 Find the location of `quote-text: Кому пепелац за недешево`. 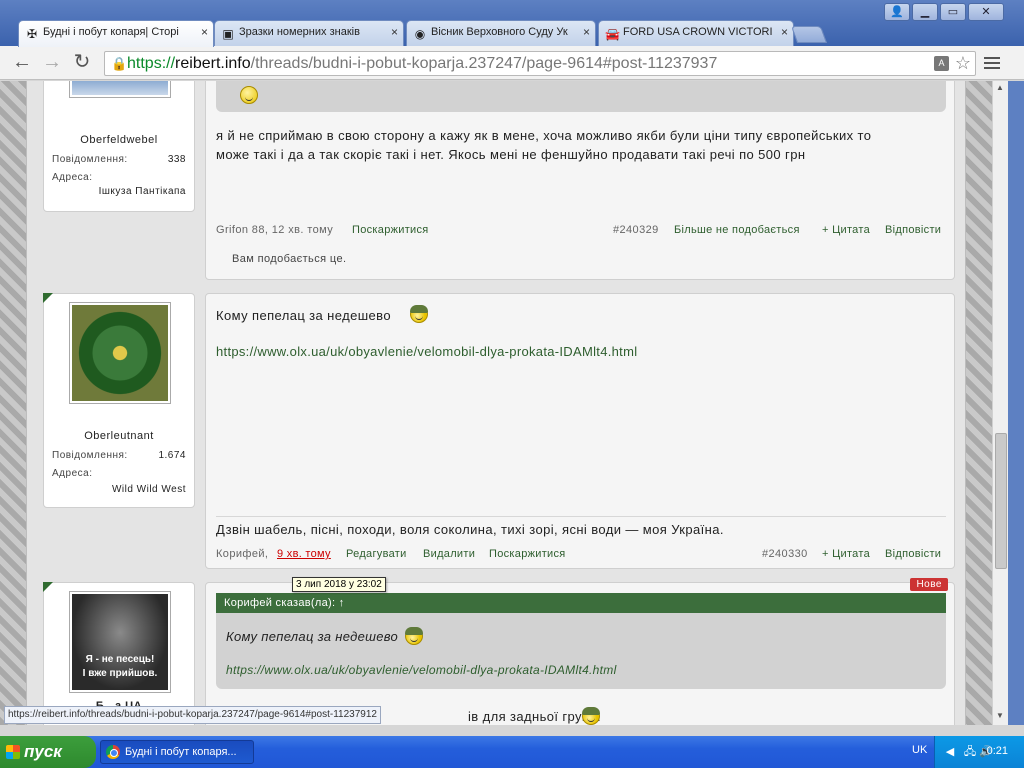

quote-text: Кому пепелац за недешево is located at coordinates (312, 636).